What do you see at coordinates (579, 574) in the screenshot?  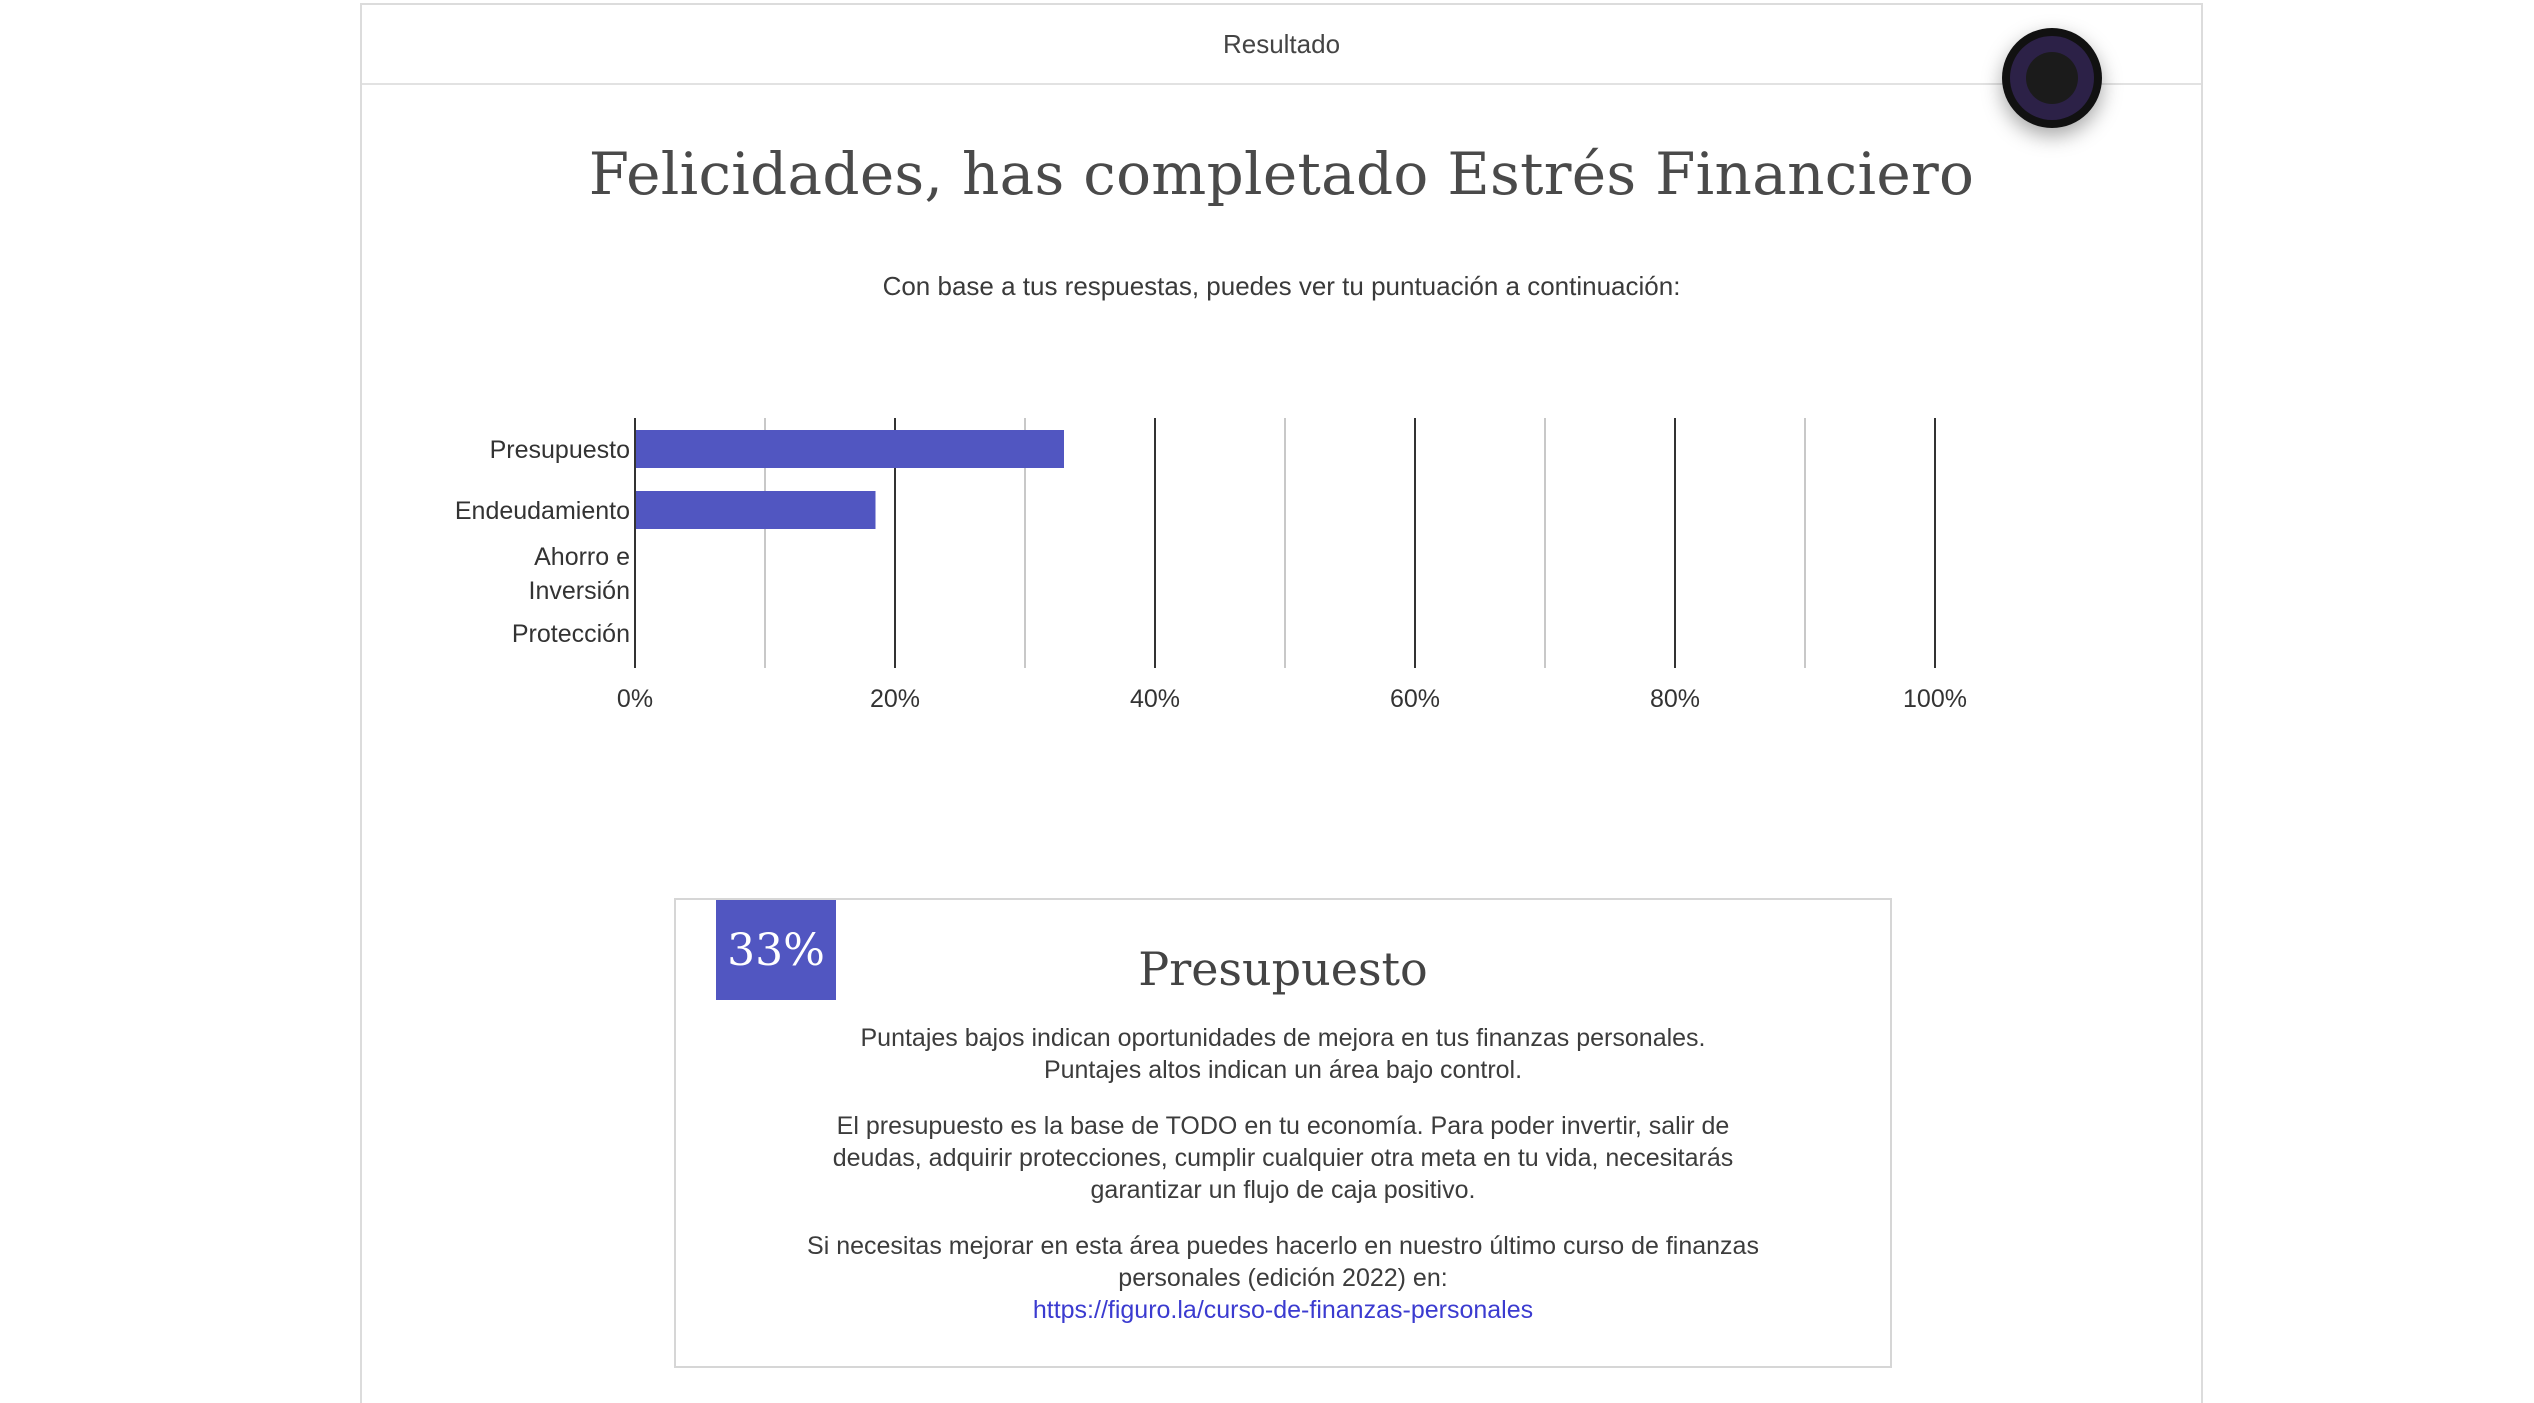 I see `category-label: Ahorro e Inversión` at bounding box center [579, 574].